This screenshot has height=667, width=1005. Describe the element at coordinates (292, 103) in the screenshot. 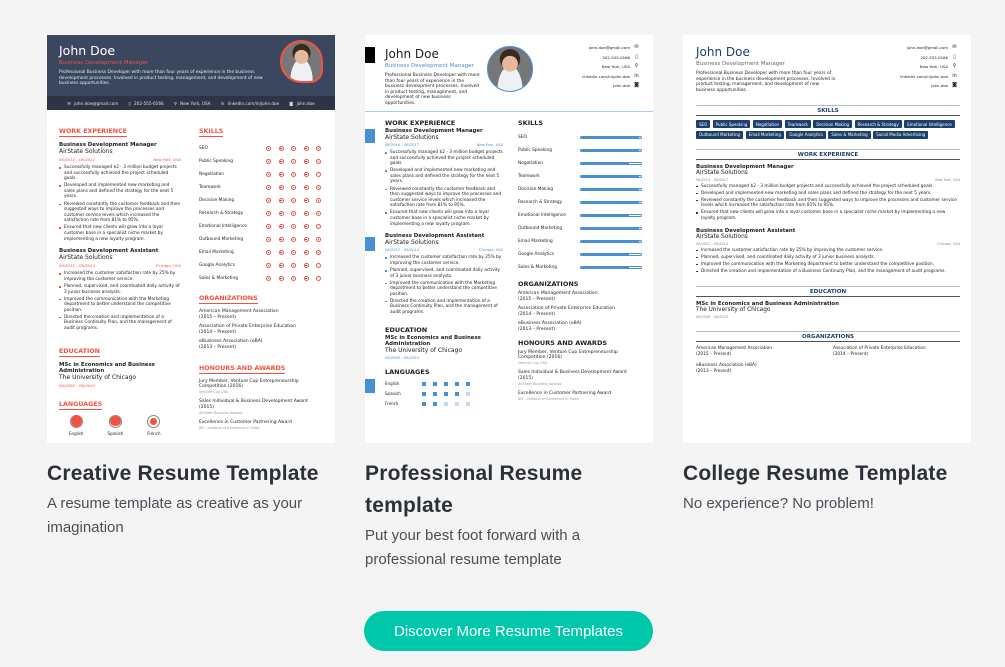

I see `skype-icon: ◙` at that location.